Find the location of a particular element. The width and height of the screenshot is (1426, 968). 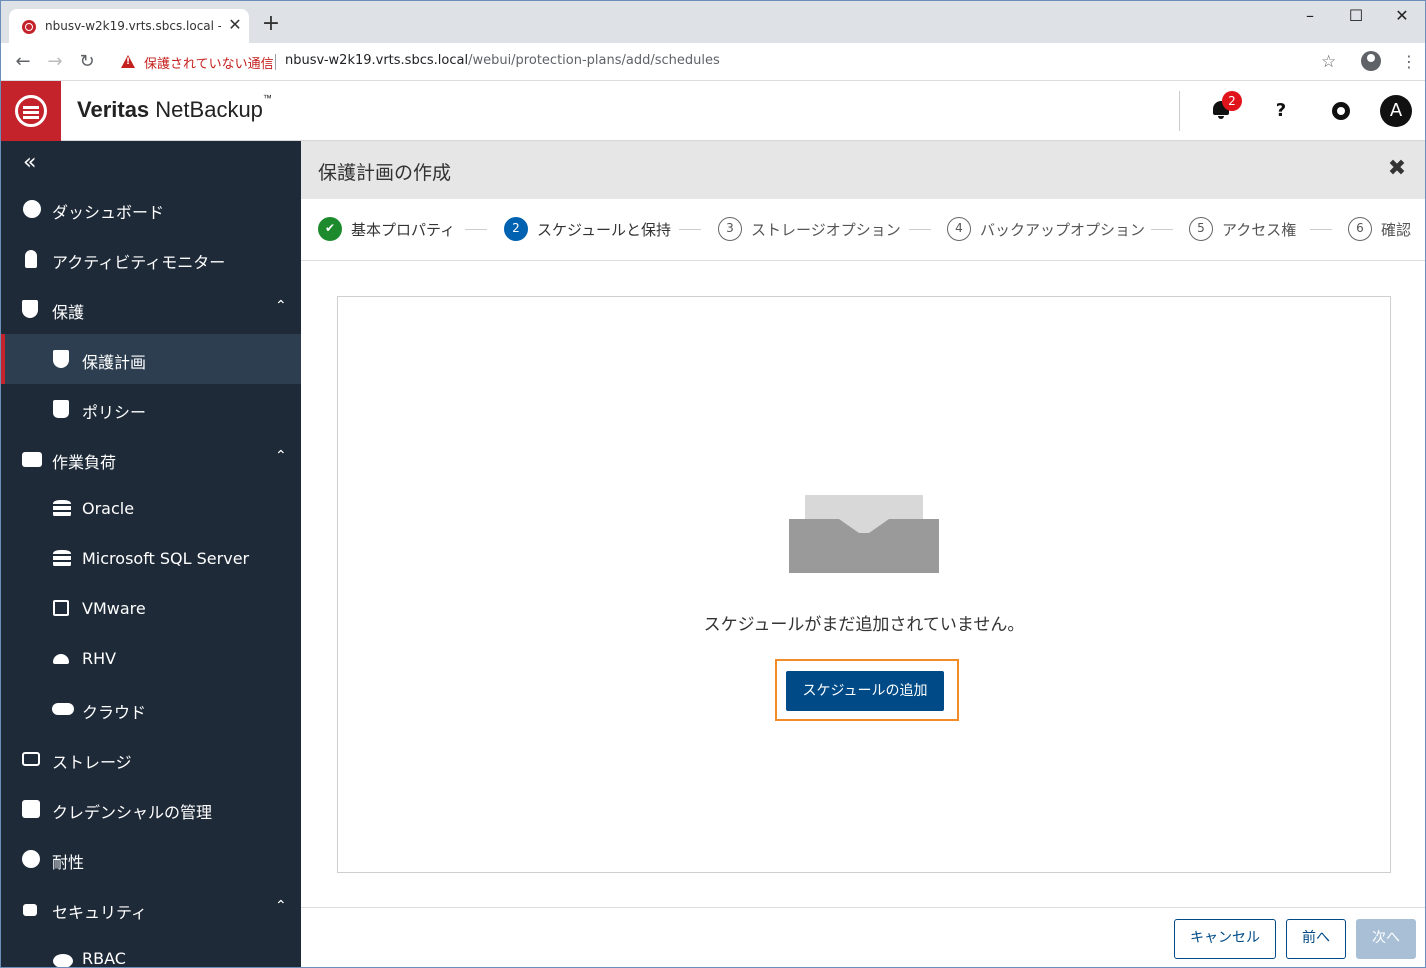

step-label: アクセス権 is located at coordinates (1259, 230).